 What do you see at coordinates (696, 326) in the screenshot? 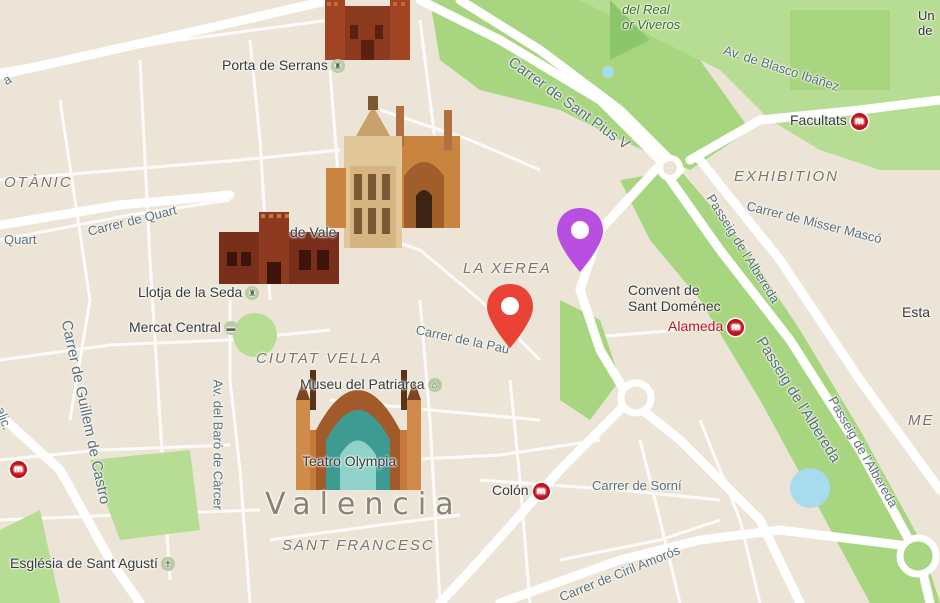
I see `metro-alameda-label: Alameda` at bounding box center [696, 326].